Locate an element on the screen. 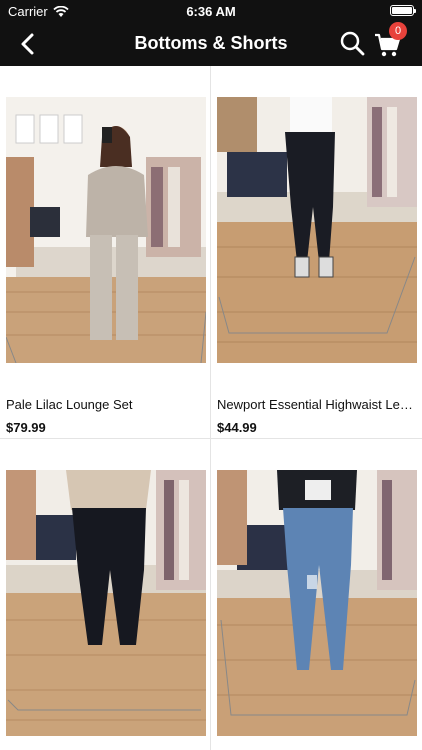 The width and height of the screenshot is (422, 750). clock: 6:36 AM is located at coordinates (211, 11).